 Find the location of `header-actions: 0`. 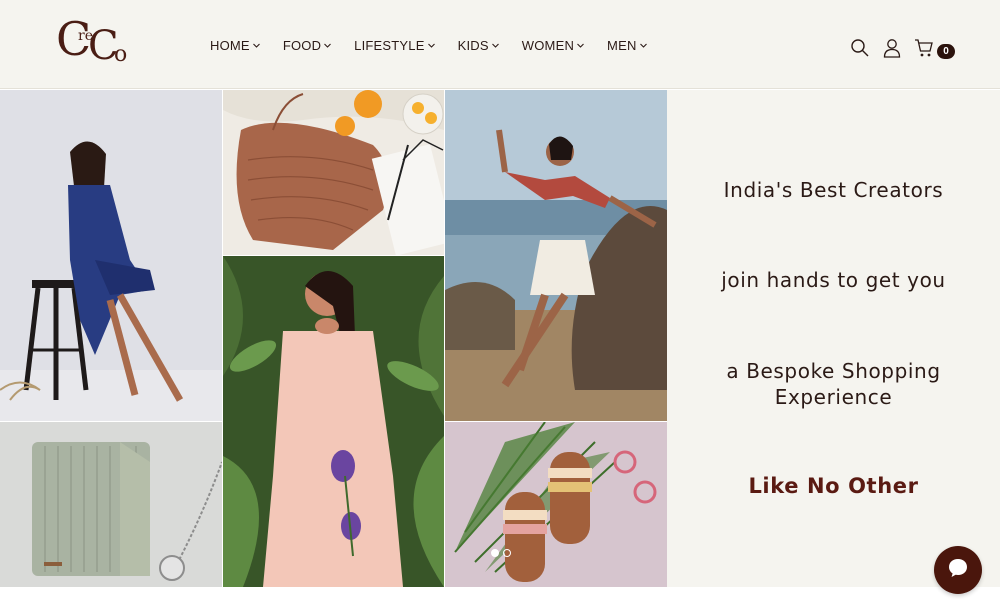

header-actions: 0 is located at coordinates (902, 47).